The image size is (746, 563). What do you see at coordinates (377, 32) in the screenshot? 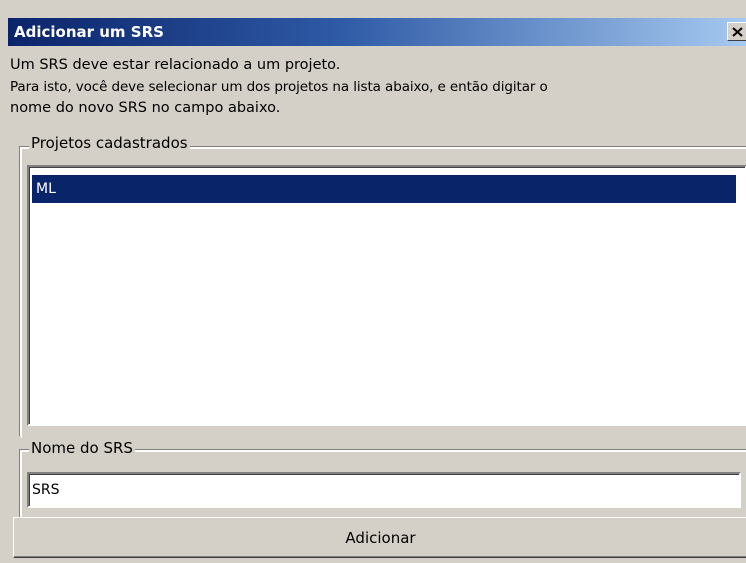
I see `title-bar: Adicionar um SRS` at bounding box center [377, 32].